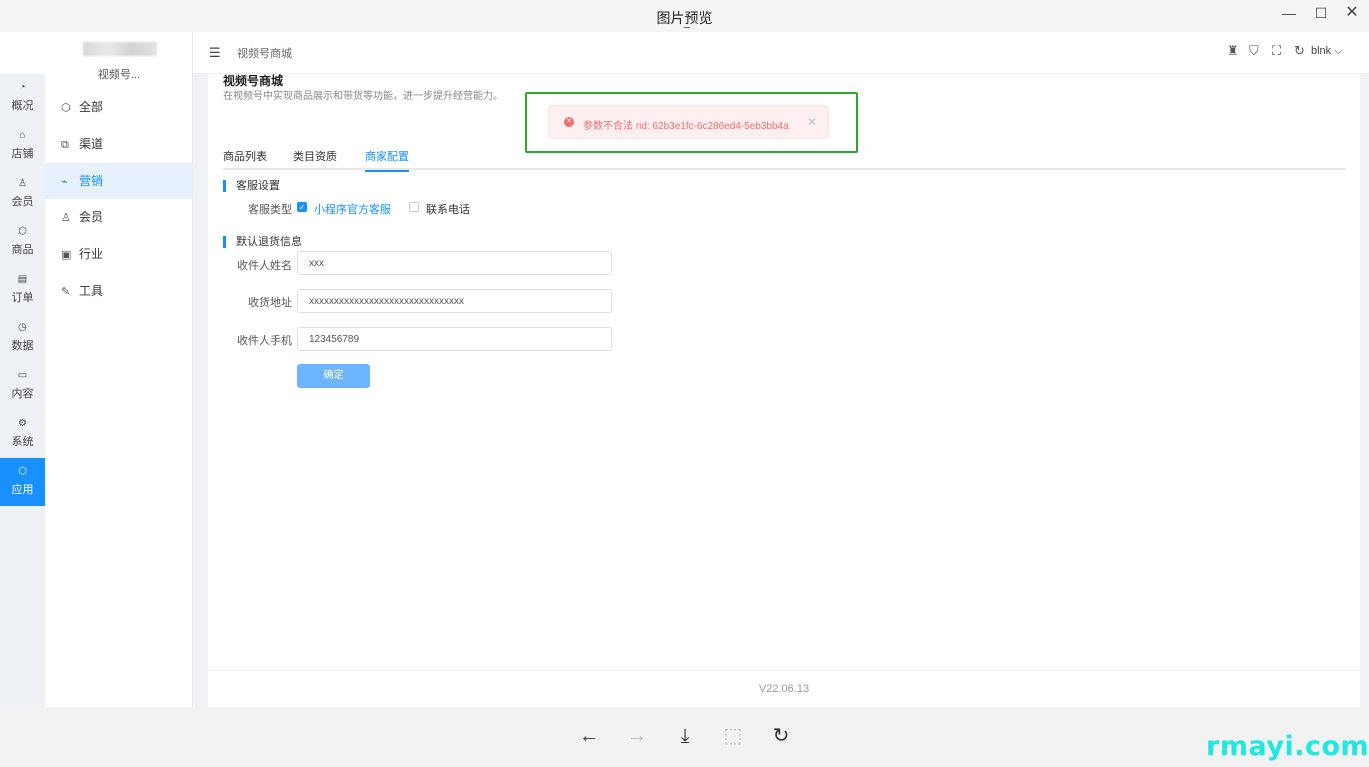 This screenshot has height=767, width=1369. What do you see at coordinates (637, 736) in the screenshot?
I see `forward-arrow-icon: →` at bounding box center [637, 736].